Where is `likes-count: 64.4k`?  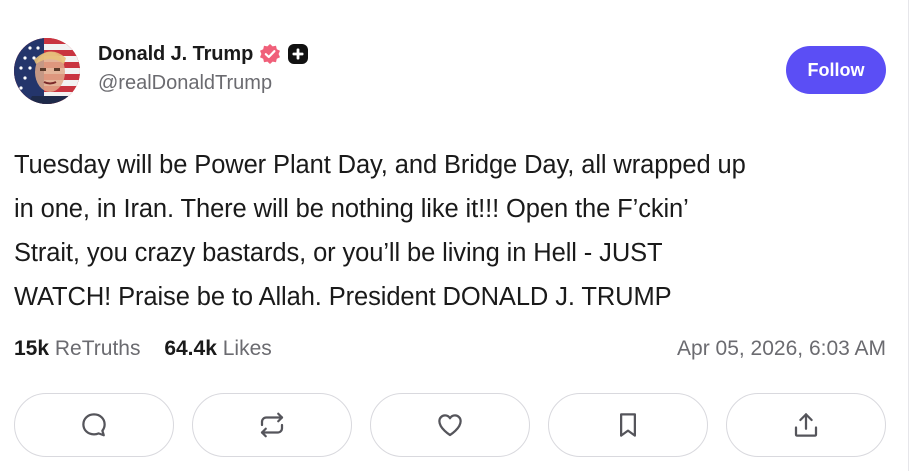
likes-count: 64.4k is located at coordinates (190, 348).